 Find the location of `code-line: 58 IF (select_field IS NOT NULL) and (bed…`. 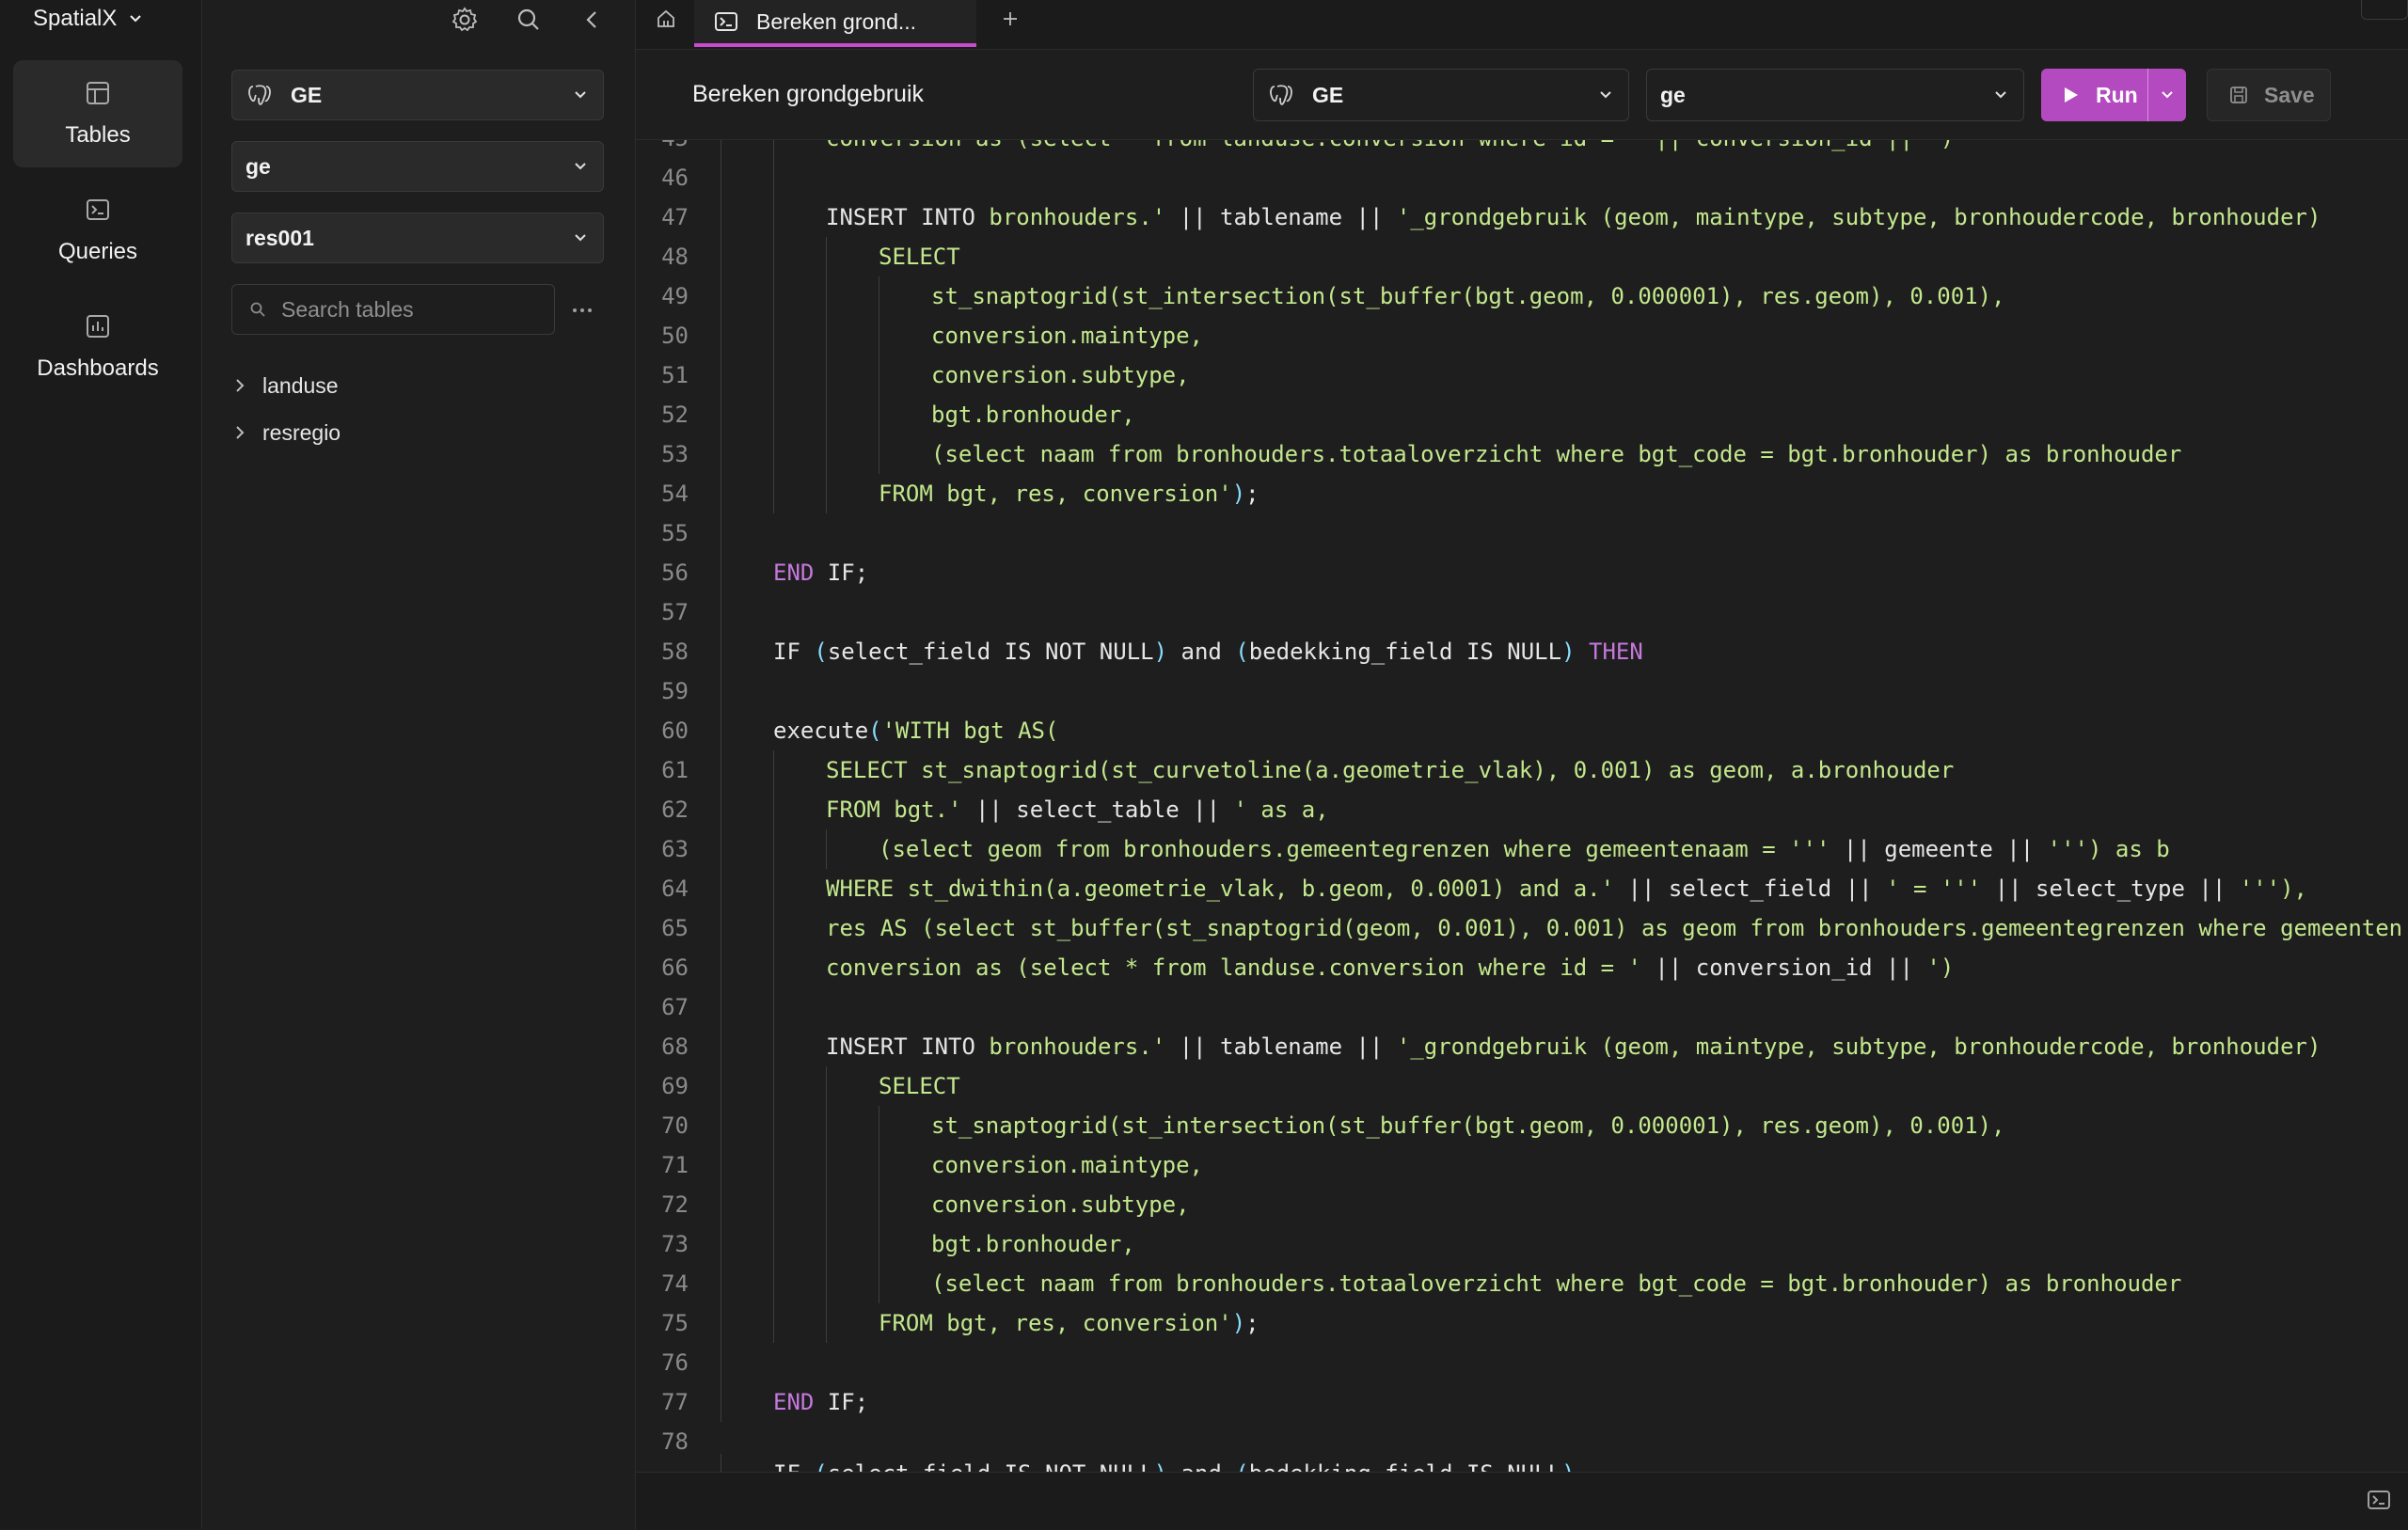

code-line: 58 IF (select_field IS NOT NULL) and (bed… is located at coordinates (1522, 651).